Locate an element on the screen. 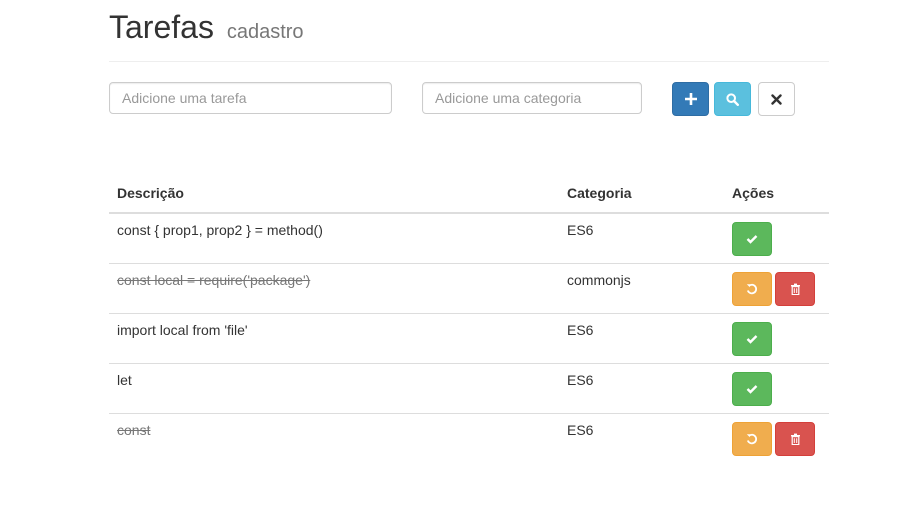 This screenshot has height=506, width=909. page-title: Tarefas cadastro is located at coordinates (206, 29).